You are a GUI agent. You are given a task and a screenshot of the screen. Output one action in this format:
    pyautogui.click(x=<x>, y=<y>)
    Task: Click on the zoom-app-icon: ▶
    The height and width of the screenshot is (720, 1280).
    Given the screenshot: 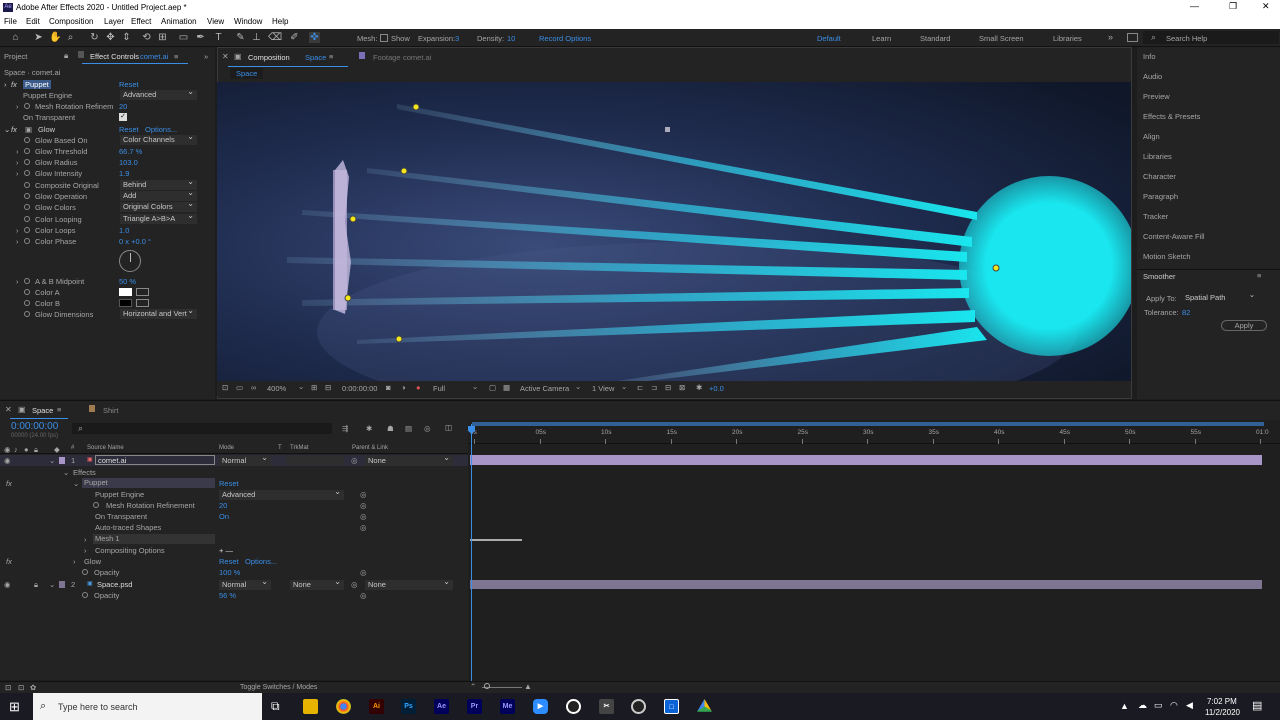 What is the action you would take?
    pyautogui.click(x=540, y=706)
    